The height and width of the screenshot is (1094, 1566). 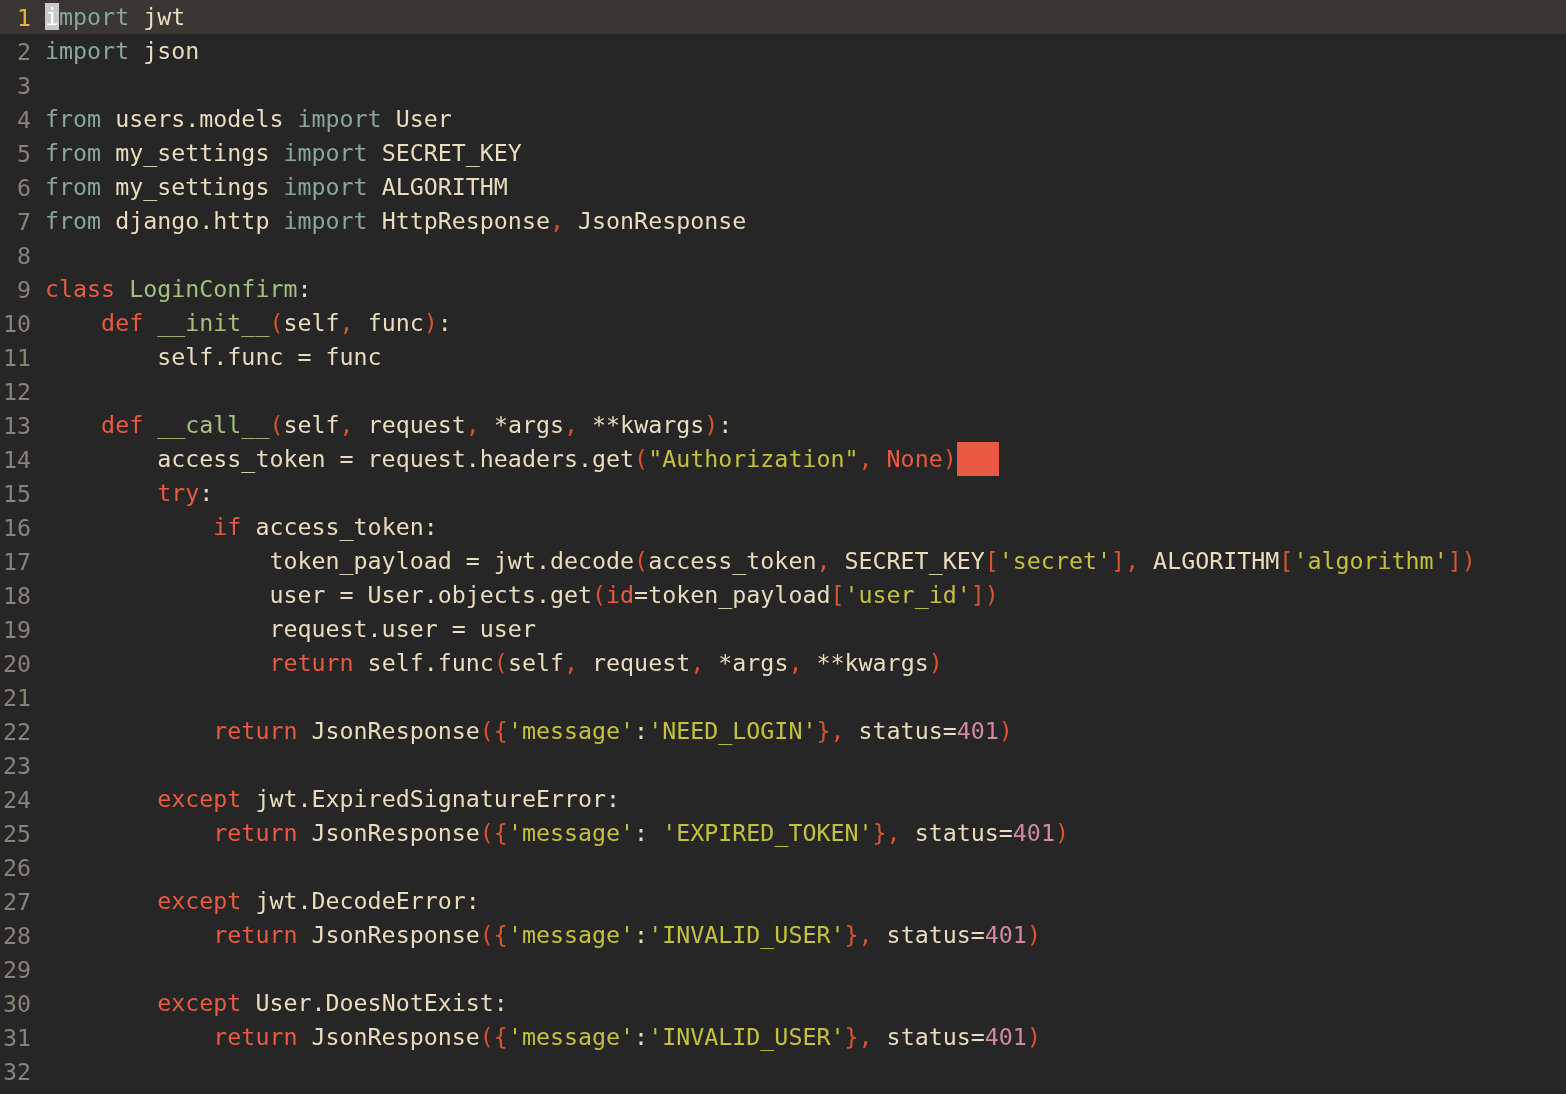 I want to click on line-number: 19, so click(x=16, y=629).